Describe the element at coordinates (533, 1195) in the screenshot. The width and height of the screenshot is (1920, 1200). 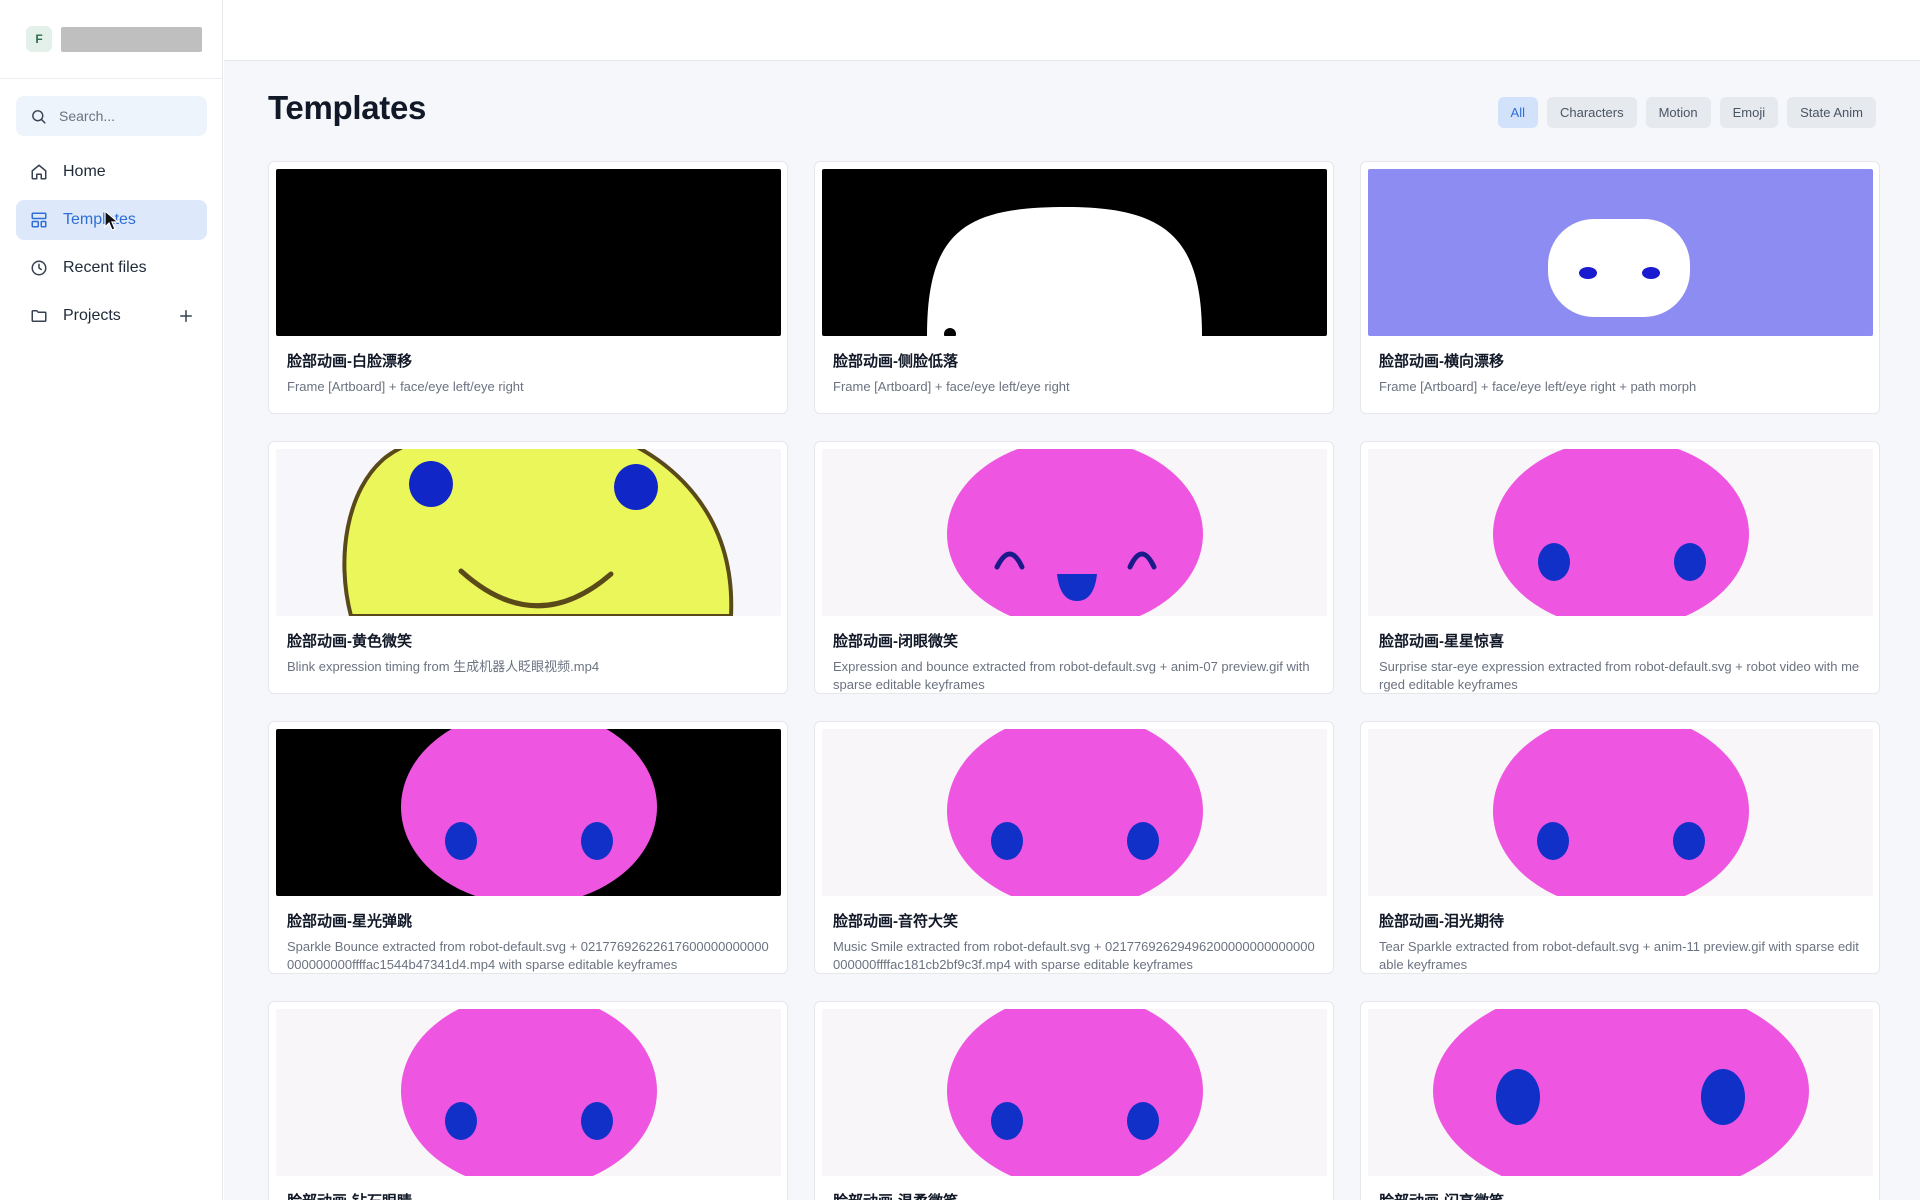
I see `template-title: 脸部动画-钻石眼睛` at that location.